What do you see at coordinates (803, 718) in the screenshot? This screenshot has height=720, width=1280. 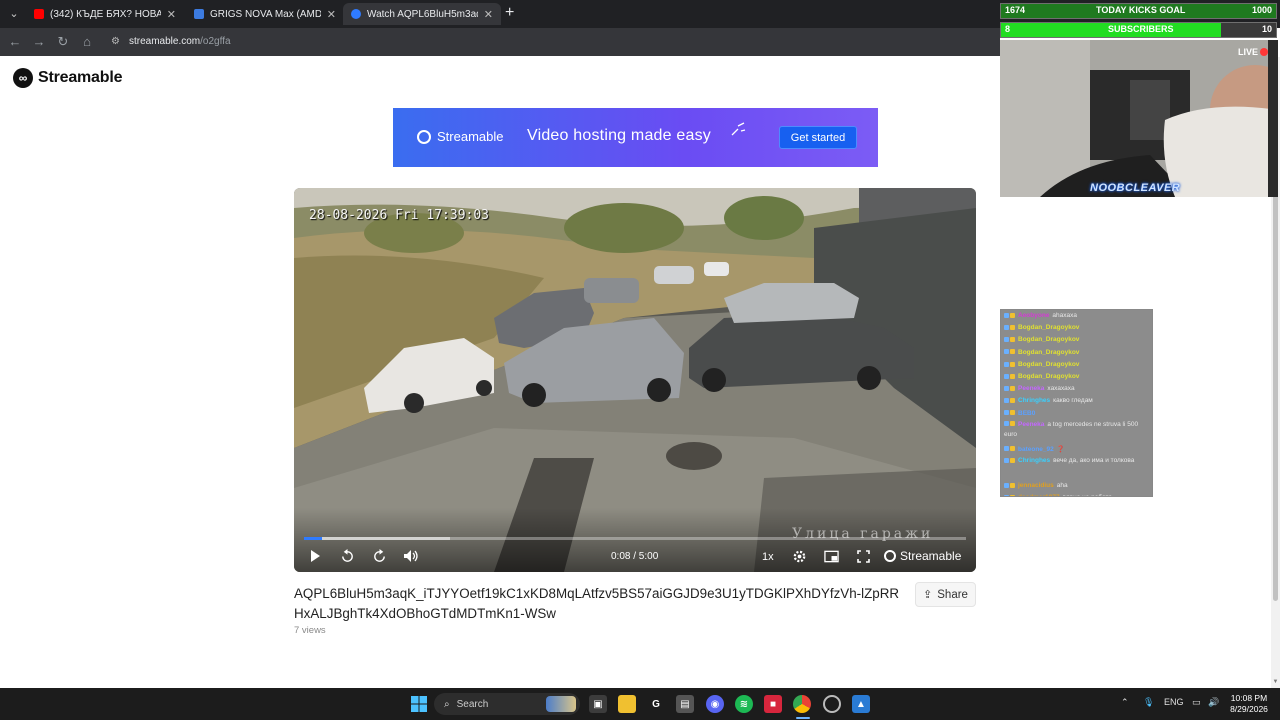 I see `active-app-indicator` at bounding box center [803, 718].